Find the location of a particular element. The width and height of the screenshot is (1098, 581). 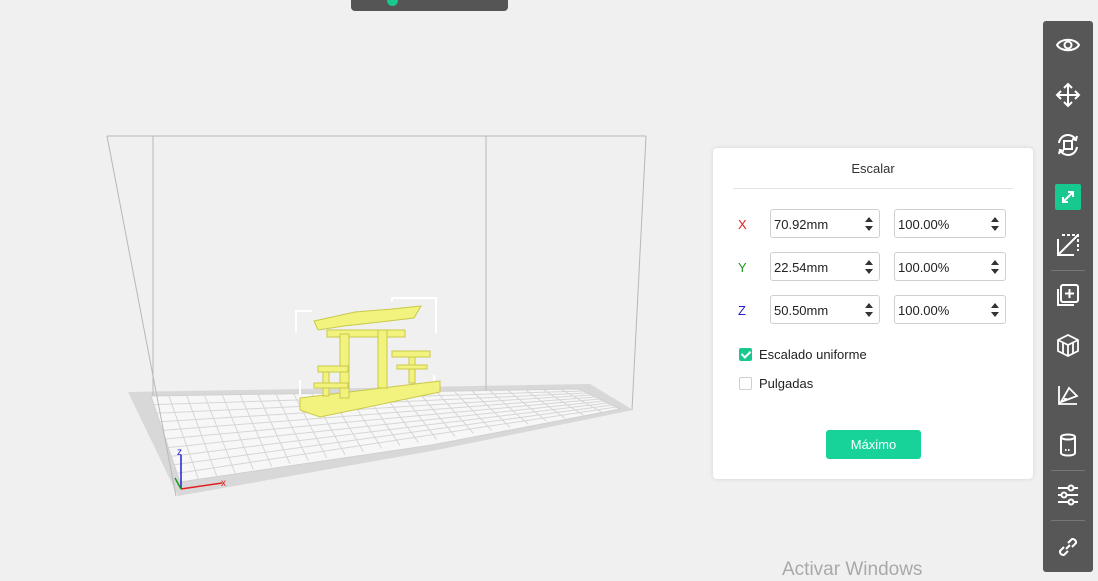

link-icon is located at coordinates (1068, 547).